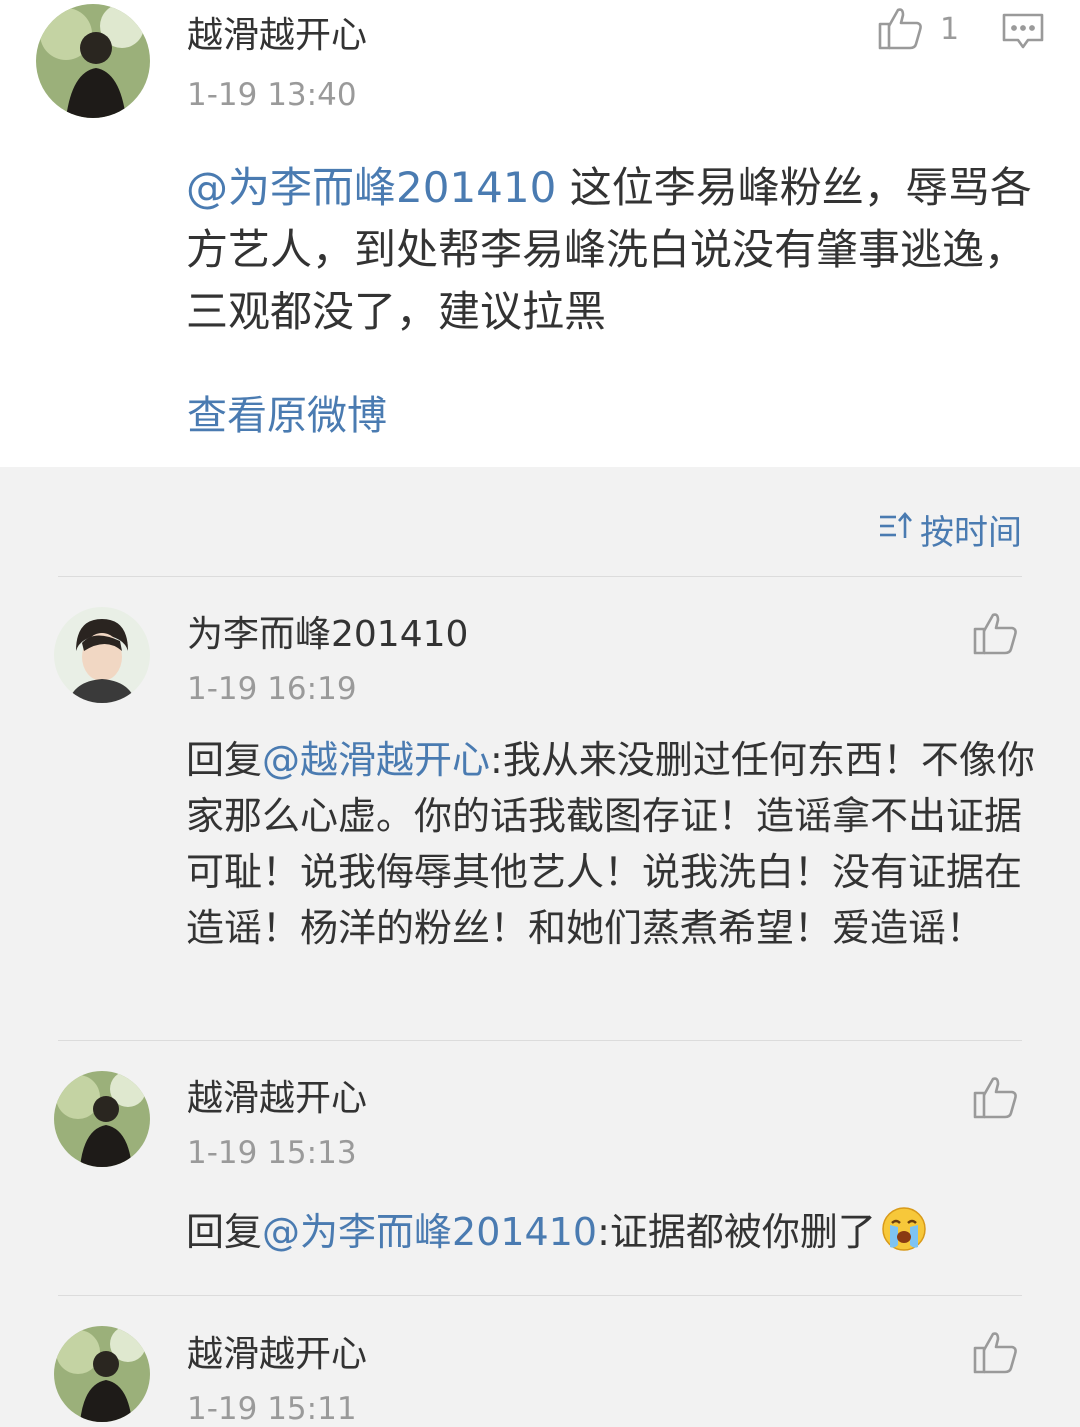 The image size is (1080, 1427). I want to click on reply-text: 回复@为李而峰201410:证据都被你删了, so click(611, 1236).